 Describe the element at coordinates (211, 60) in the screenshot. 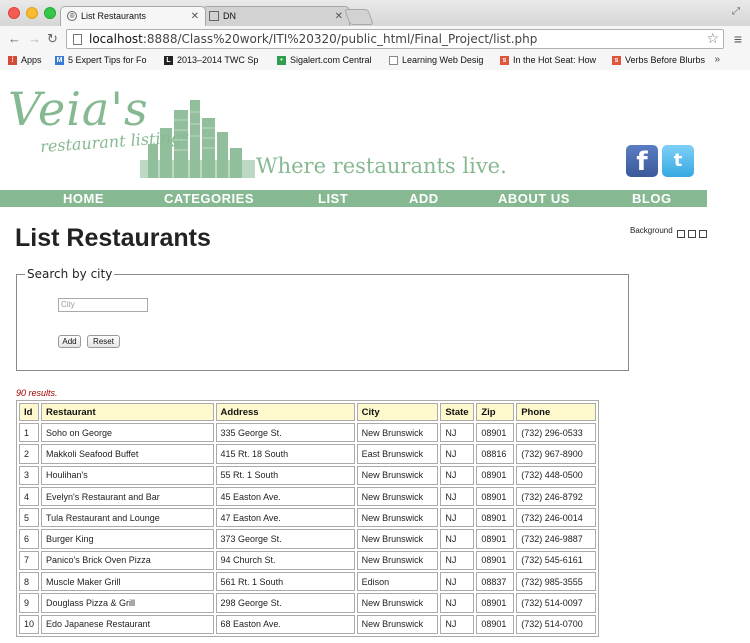

I see `bookmark-twc: L 2013–2014 TWC Sp` at that location.